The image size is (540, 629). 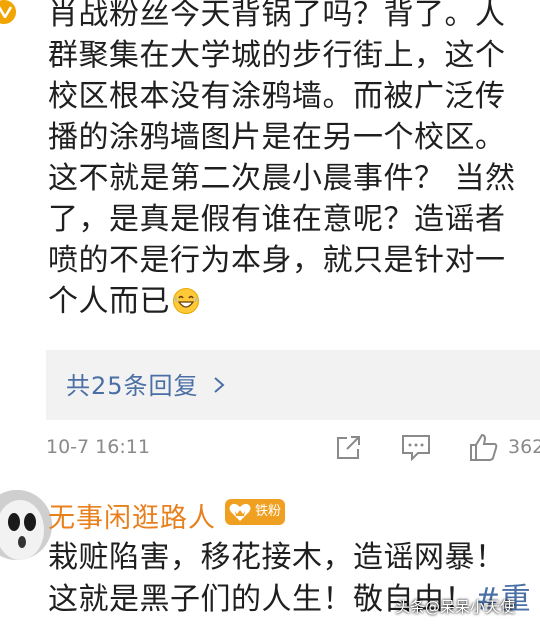 I want to click on chevron-right-icon, so click(x=219, y=386).